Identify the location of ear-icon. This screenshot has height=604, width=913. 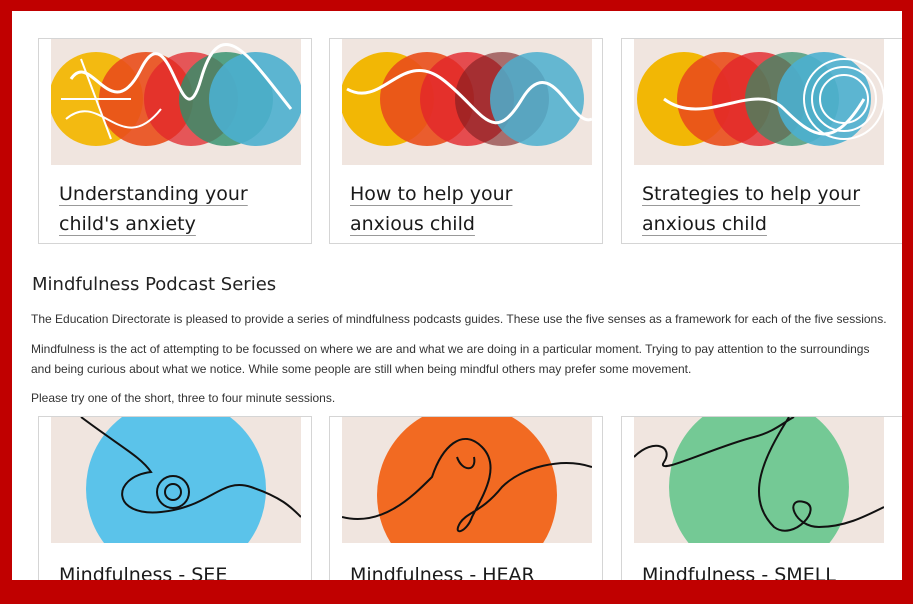
(467, 480).